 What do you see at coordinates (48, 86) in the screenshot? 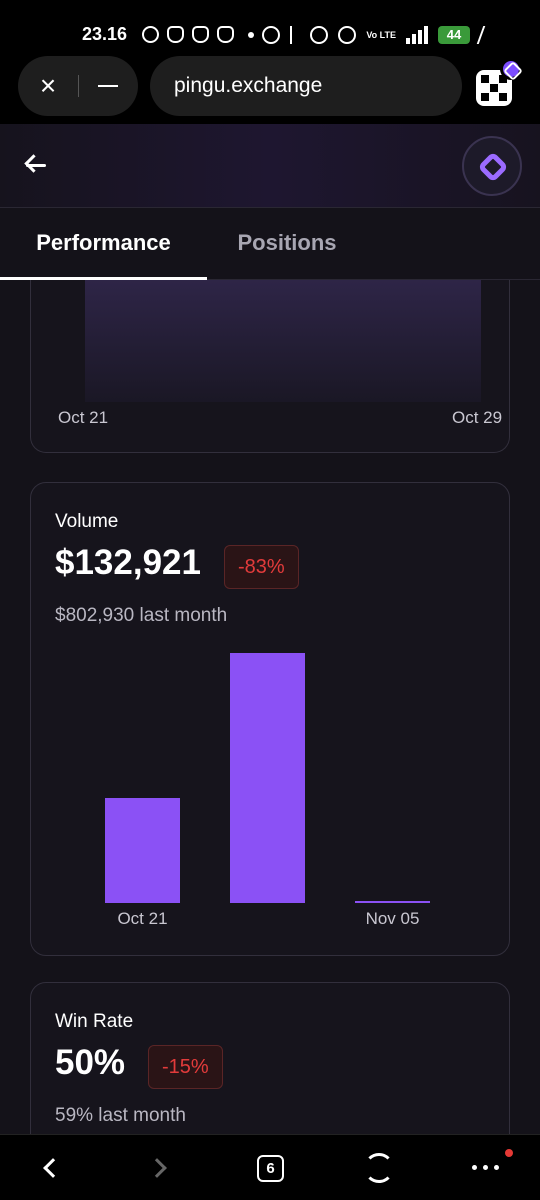
I see `close-tab-button: ×` at bounding box center [48, 86].